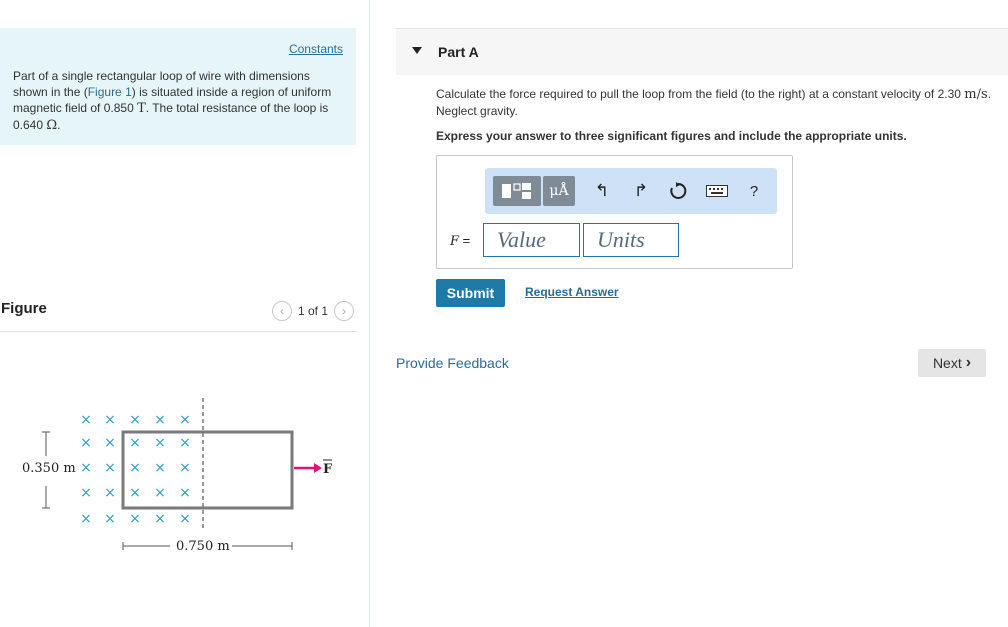 This screenshot has width=1008, height=627. I want to click on force-arrowhead, so click(318, 468).